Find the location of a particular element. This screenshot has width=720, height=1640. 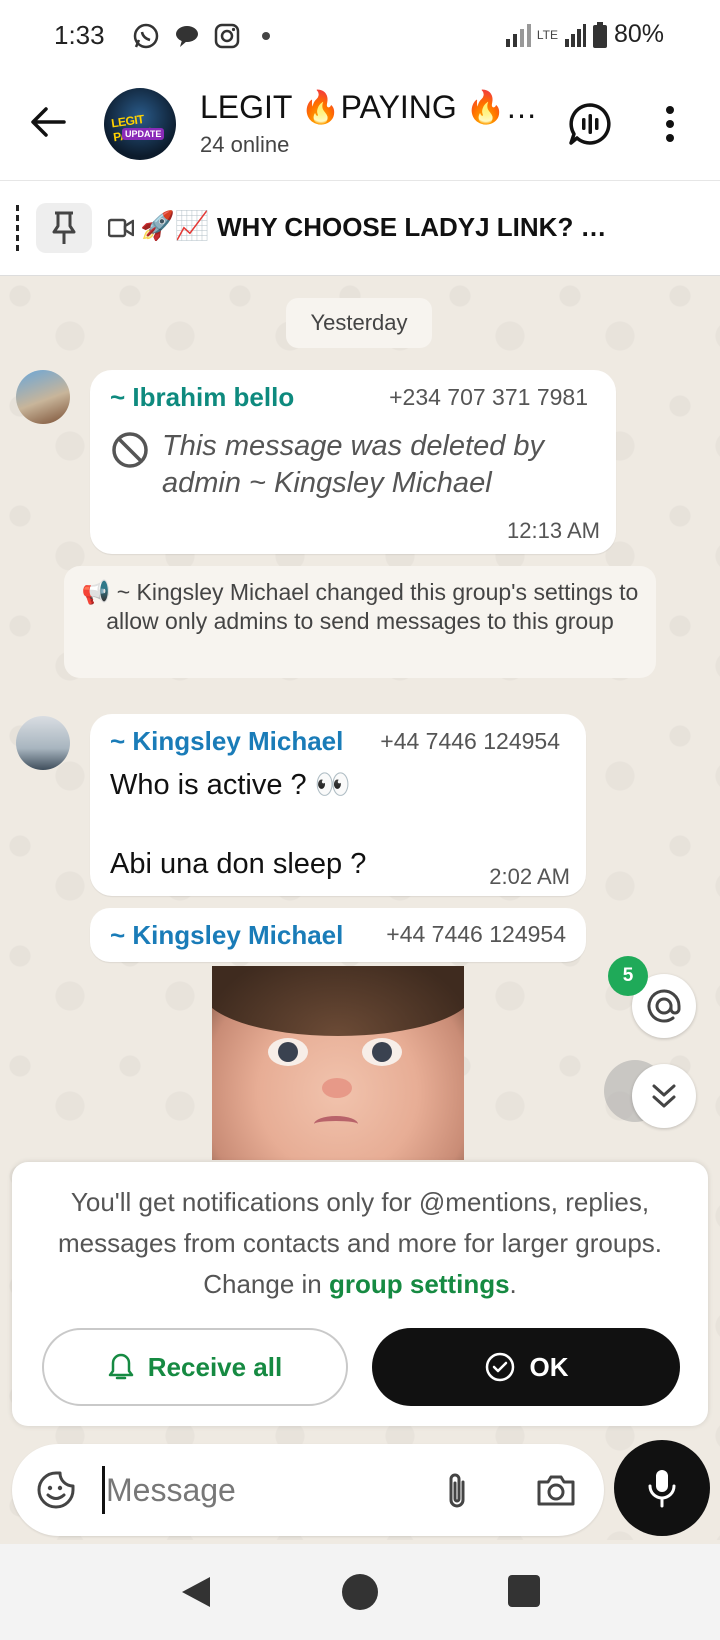

status-notification-icons is located at coordinates (194, 36).